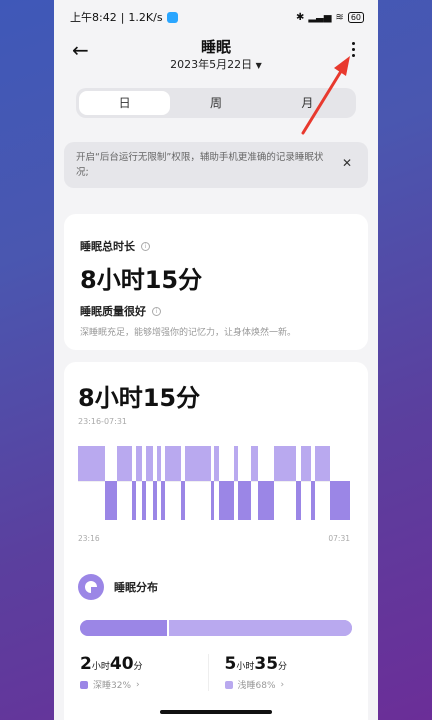 The height and width of the screenshot is (720, 432). I want to click on quality-label: 睡眠质量很好, so click(113, 311).